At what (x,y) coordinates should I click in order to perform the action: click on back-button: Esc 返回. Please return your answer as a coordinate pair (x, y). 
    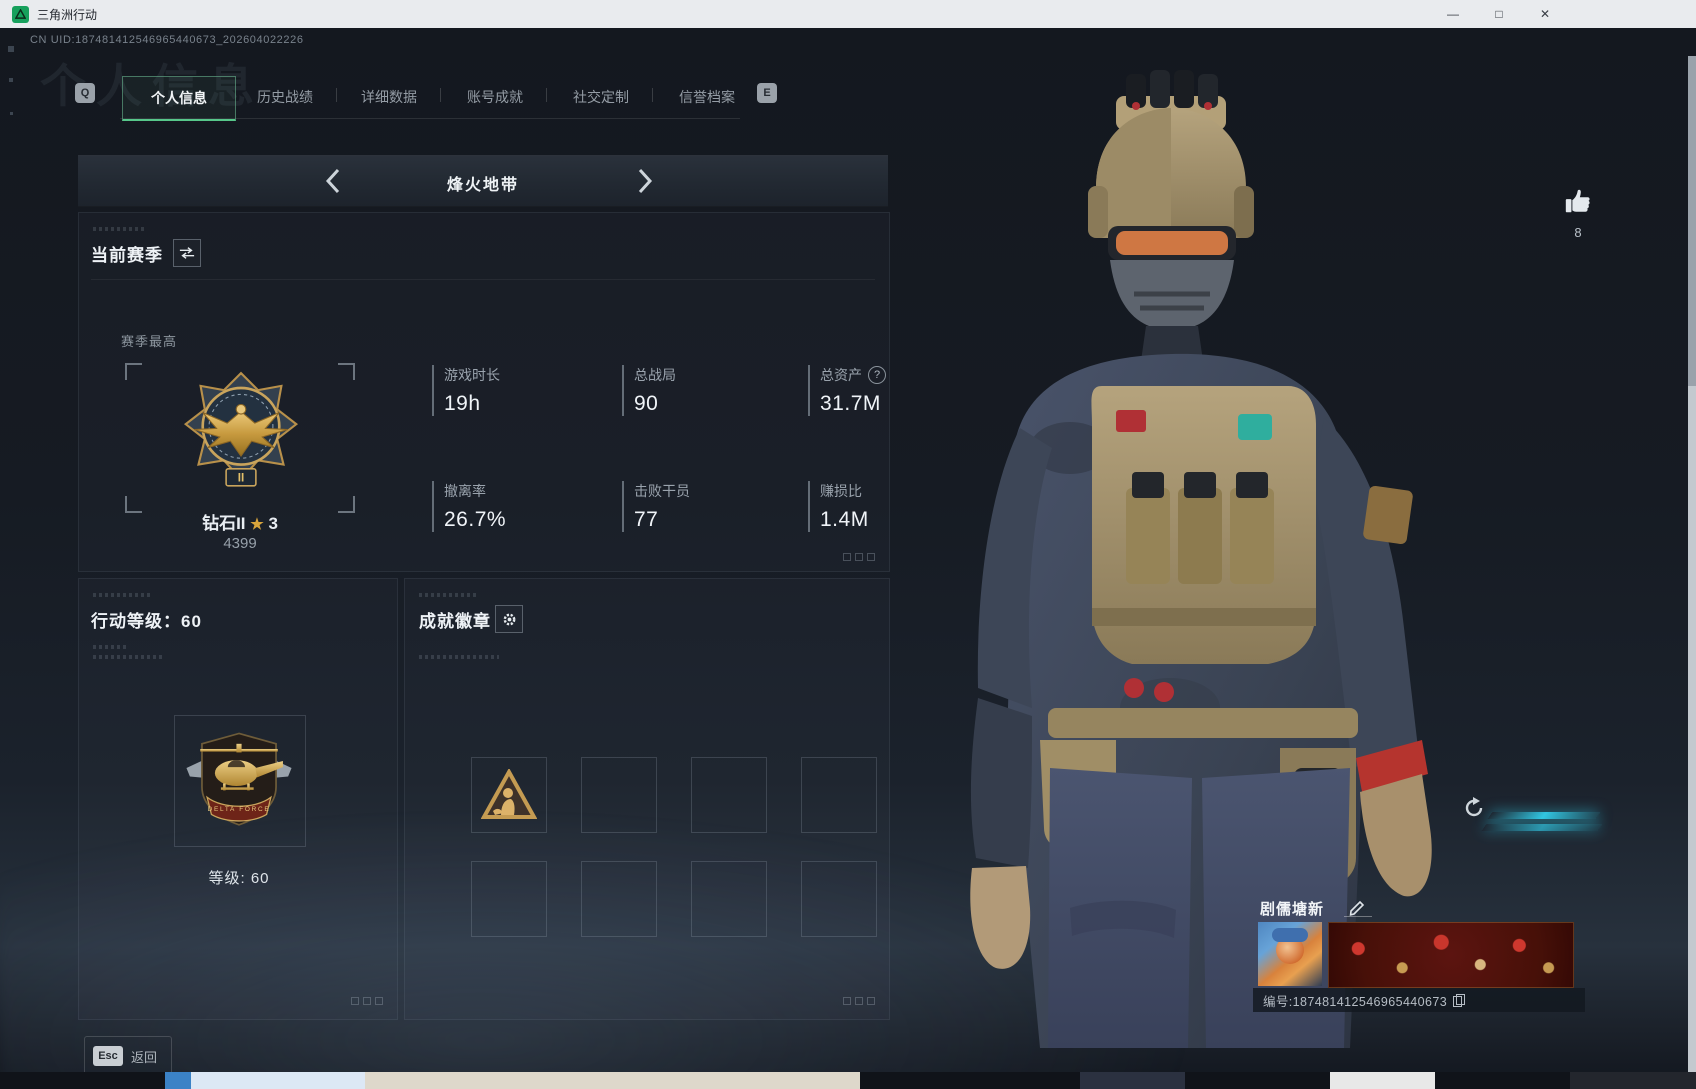
    Looking at the image, I should click on (128, 1056).